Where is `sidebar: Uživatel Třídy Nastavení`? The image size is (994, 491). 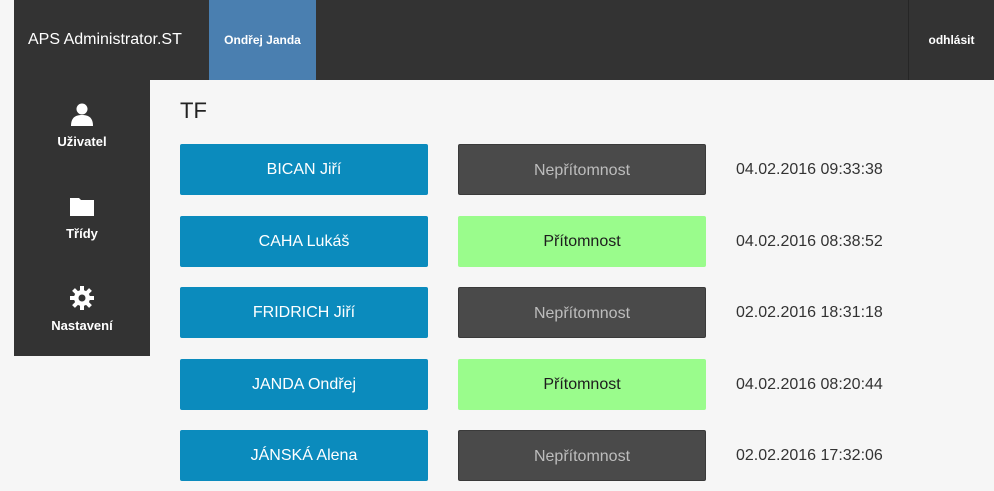 sidebar: Uživatel Třídy Nastavení is located at coordinates (82, 218).